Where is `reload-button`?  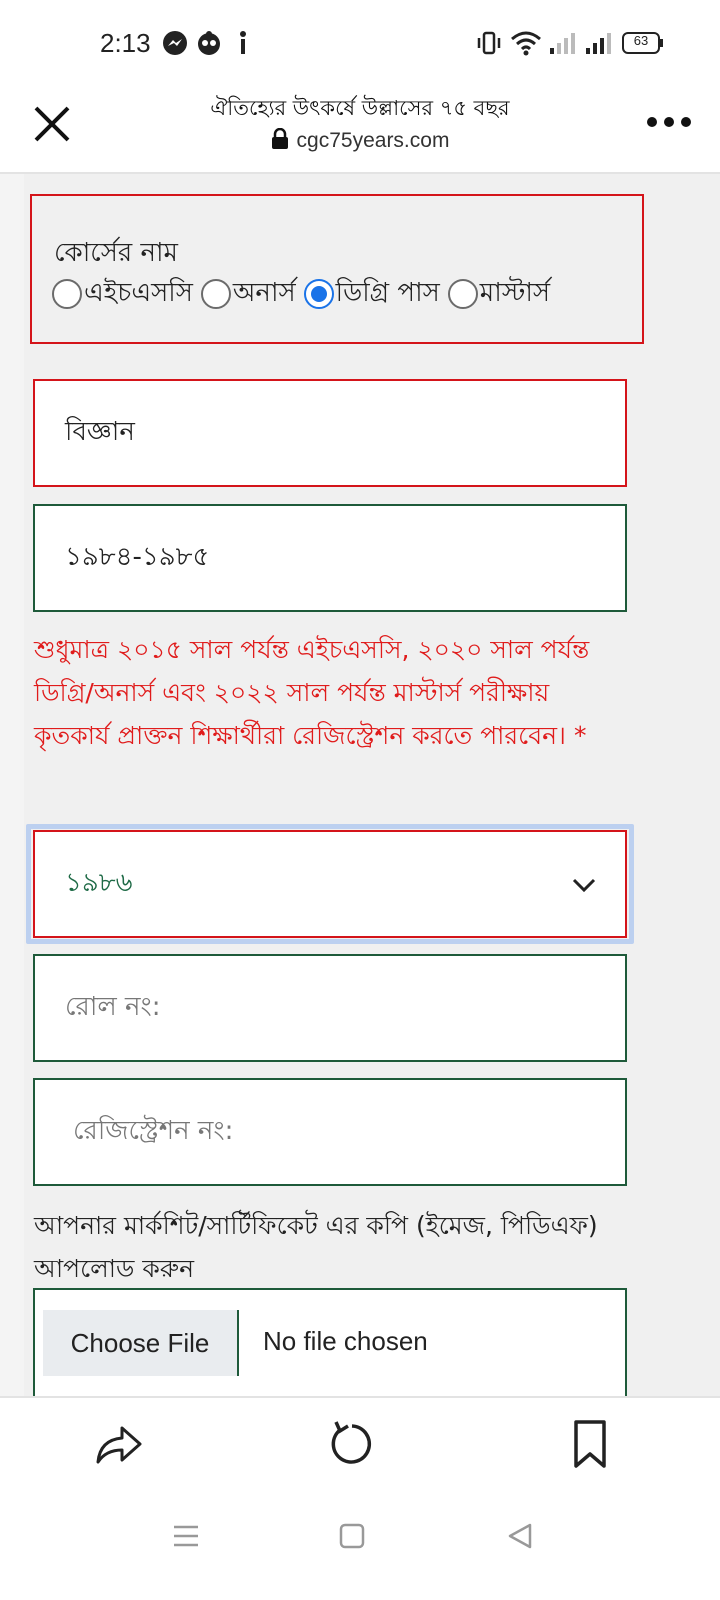 reload-button is located at coordinates (352, 1444).